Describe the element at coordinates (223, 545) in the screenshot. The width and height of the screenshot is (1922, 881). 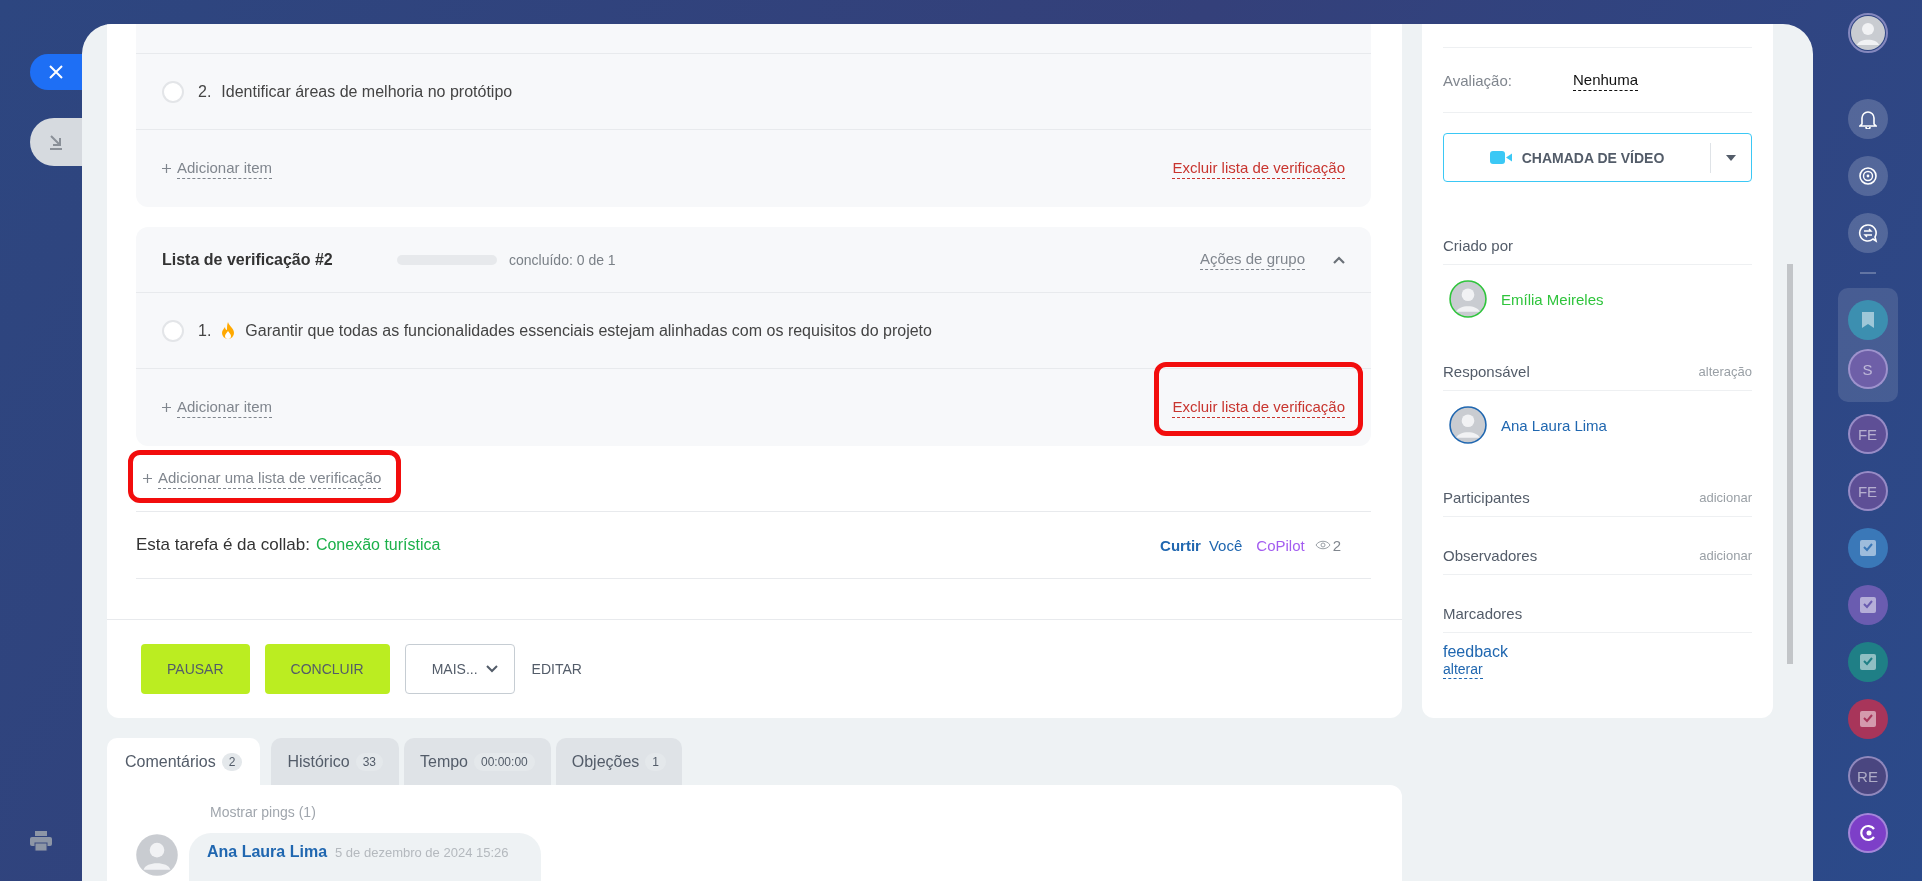
I see `collab-label: Esta tarefa é da collab:` at that location.